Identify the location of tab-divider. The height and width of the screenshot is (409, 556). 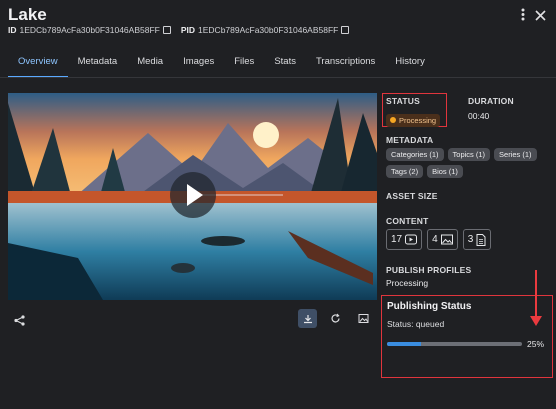
(278, 77).